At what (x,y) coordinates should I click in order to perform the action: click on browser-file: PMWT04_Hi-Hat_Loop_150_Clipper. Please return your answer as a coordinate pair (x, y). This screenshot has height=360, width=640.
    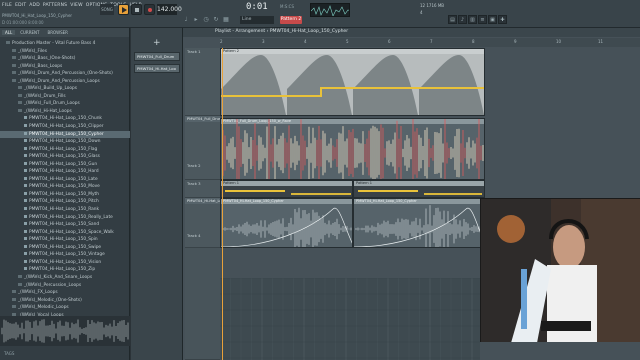
    Looking at the image, I should click on (65, 127).